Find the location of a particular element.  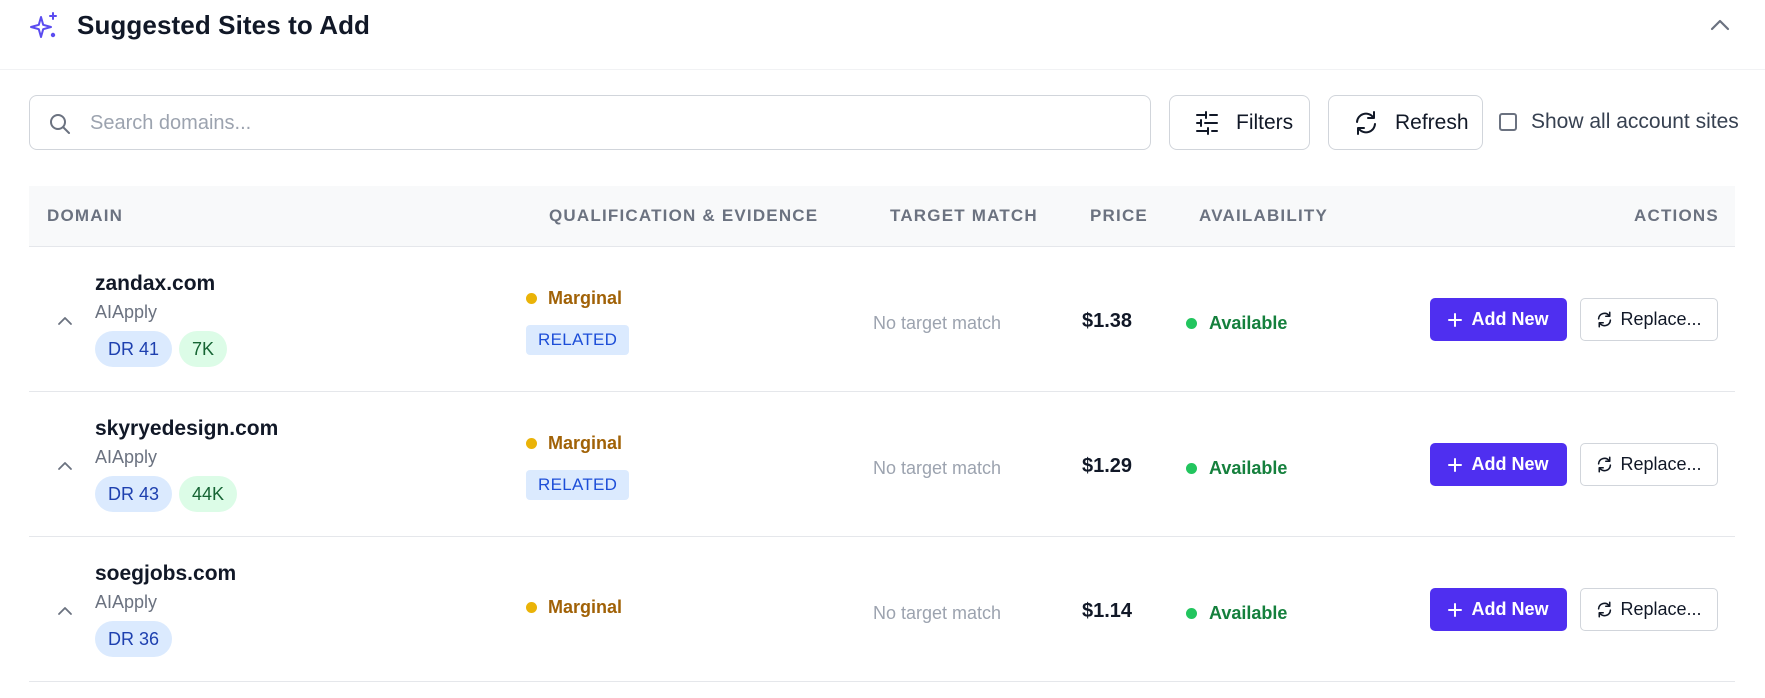

page-title: Suggested Sites to Add is located at coordinates (224, 25).